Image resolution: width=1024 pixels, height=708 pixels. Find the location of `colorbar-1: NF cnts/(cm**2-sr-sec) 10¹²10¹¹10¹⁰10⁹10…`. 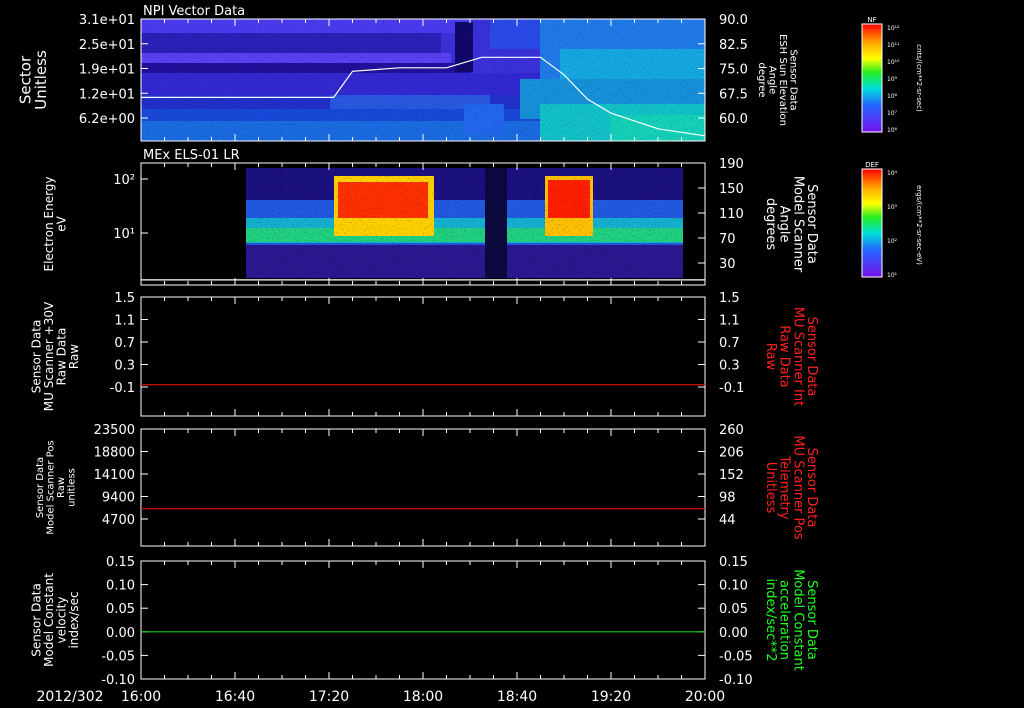

colorbar-1: NF cnts/(cm**2-sr-sec) 10¹²10¹¹10¹⁰10⁹10… is located at coordinates (892, 75).